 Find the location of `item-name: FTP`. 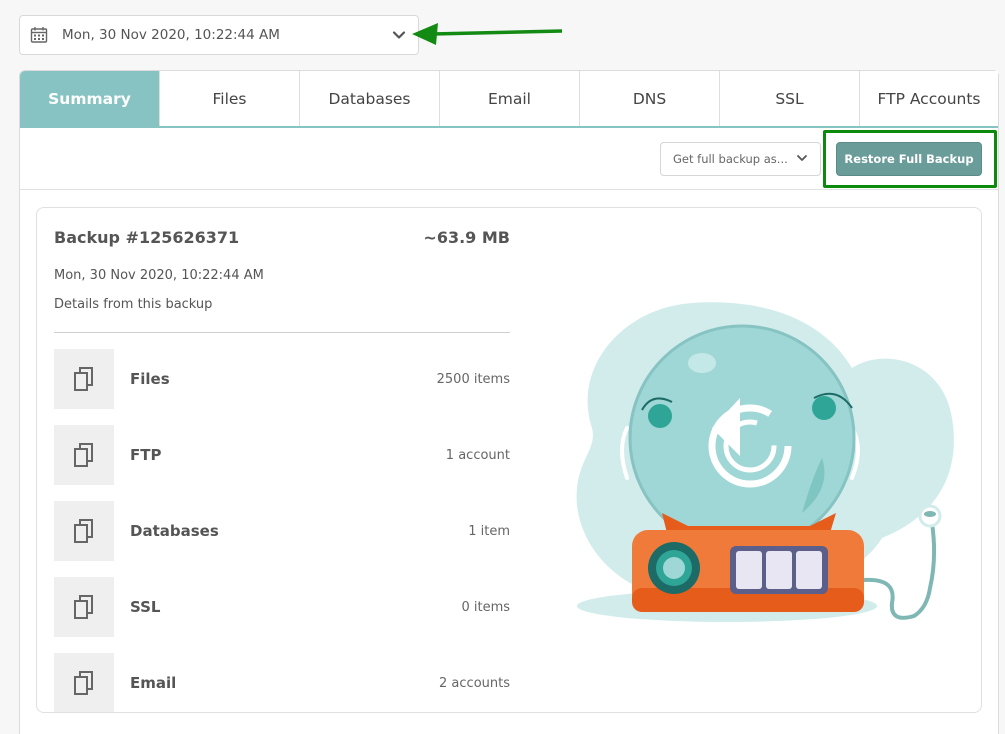

item-name: FTP is located at coordinates (146, 455).